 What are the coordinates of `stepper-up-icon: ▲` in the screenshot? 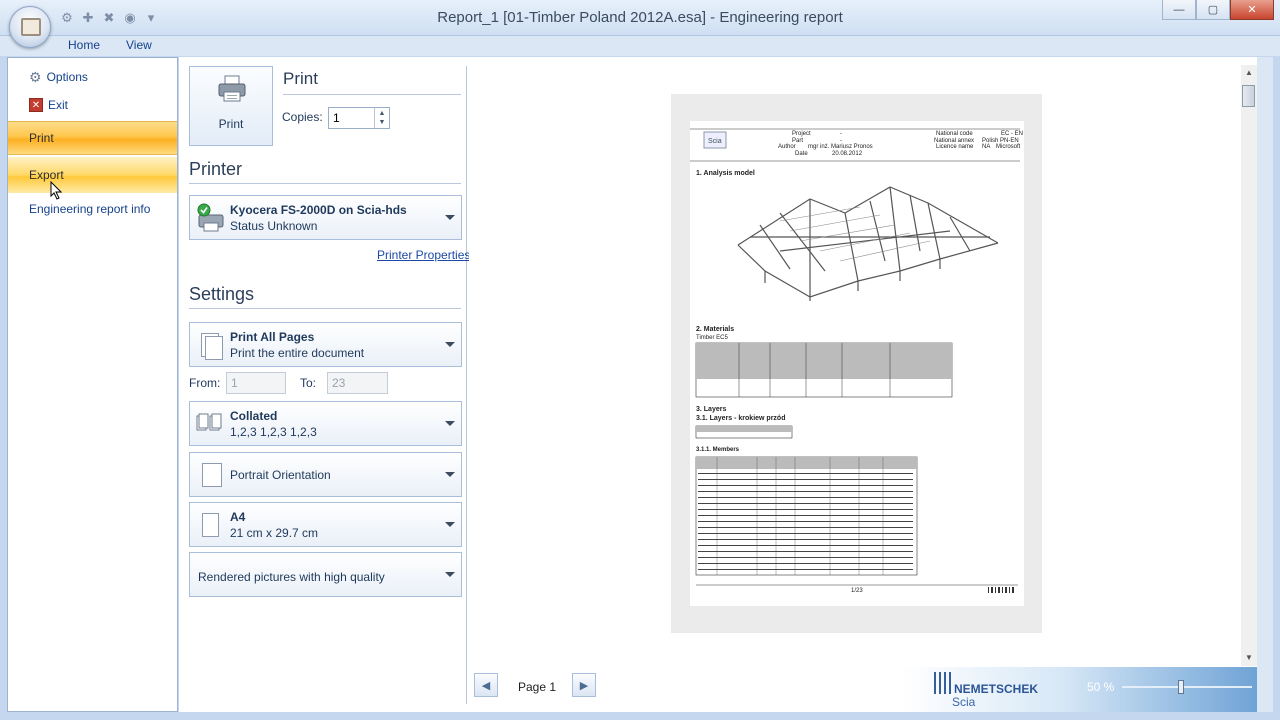 It's located at (382, 113).